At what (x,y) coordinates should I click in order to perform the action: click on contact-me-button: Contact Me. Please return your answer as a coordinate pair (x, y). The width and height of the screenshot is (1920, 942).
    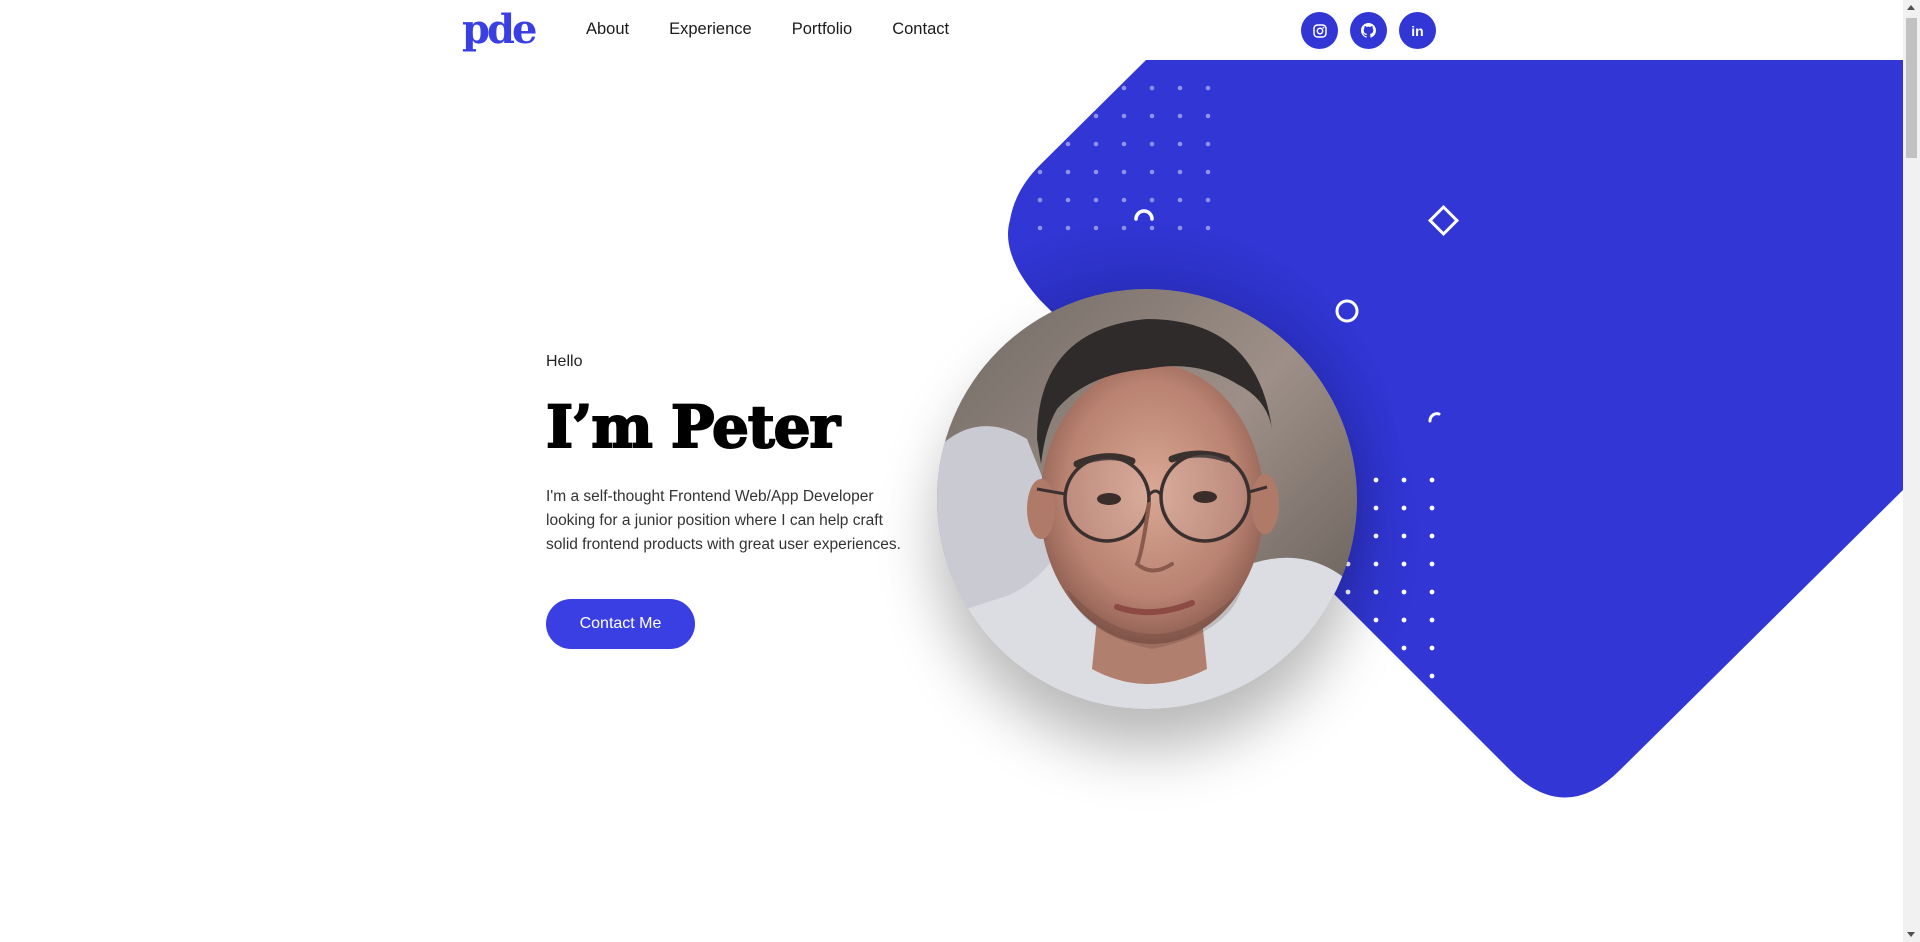
    Looking at the image, I should click on (620, 624).